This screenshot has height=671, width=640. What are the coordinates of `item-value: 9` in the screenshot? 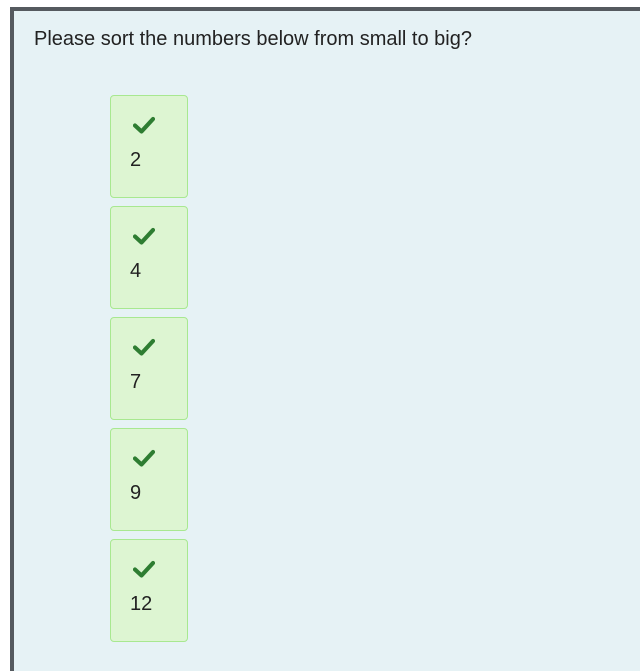 It's located at (136, 493).